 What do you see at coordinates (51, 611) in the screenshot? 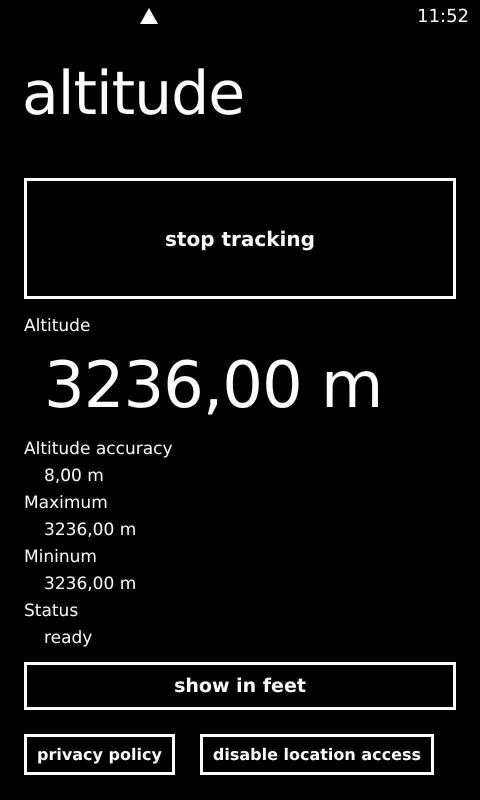
I see `detail-label: Status` at bounding box center [51, 611].